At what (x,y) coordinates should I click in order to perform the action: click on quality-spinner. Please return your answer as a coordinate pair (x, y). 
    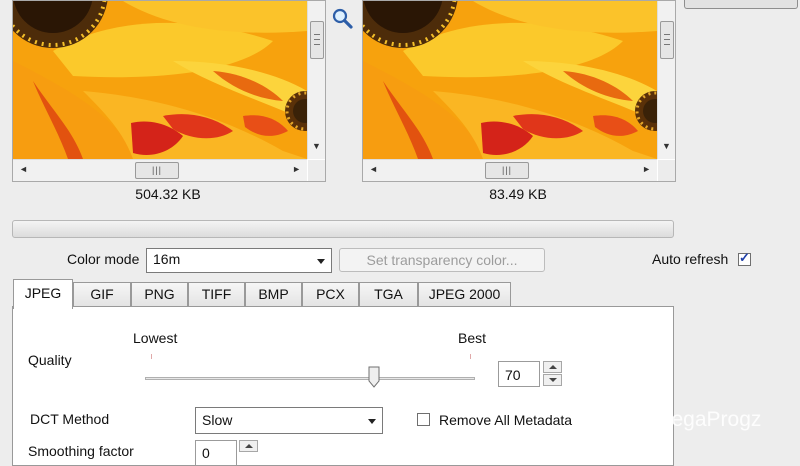
    Looking at the image, I should click on (553, 374).